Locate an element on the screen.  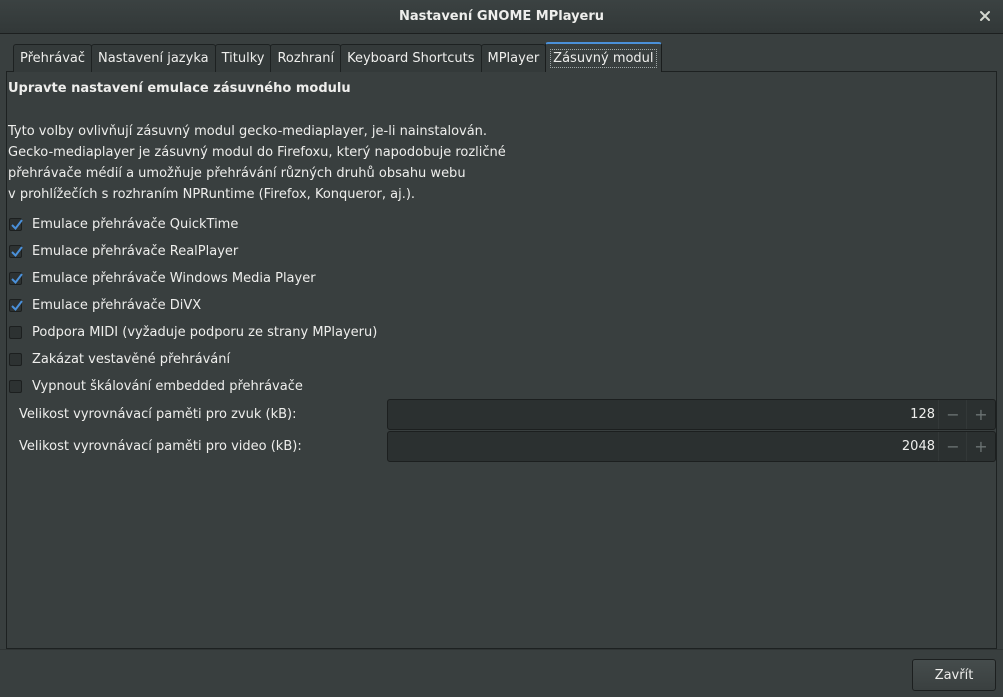
checkbox-row-disable-embedded: Zakázat vestavěné přehrávání is located at coordinates (119, 359).